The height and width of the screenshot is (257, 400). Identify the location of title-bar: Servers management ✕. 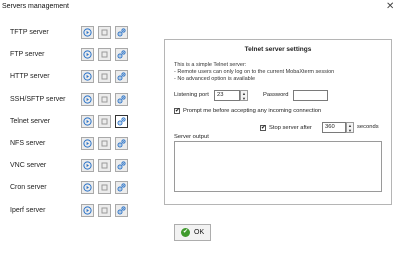
(200, 7).